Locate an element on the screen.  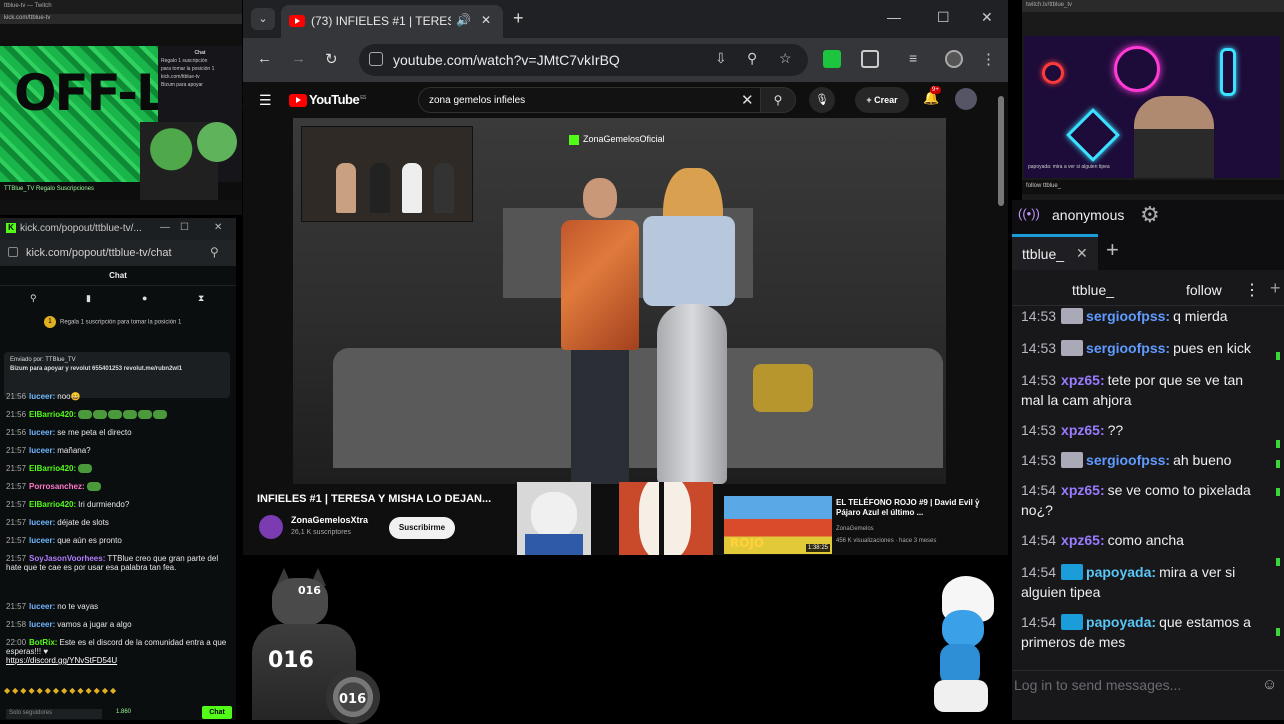
youtube-logo-text: YouTubeES is located at coordinates (337, 99).